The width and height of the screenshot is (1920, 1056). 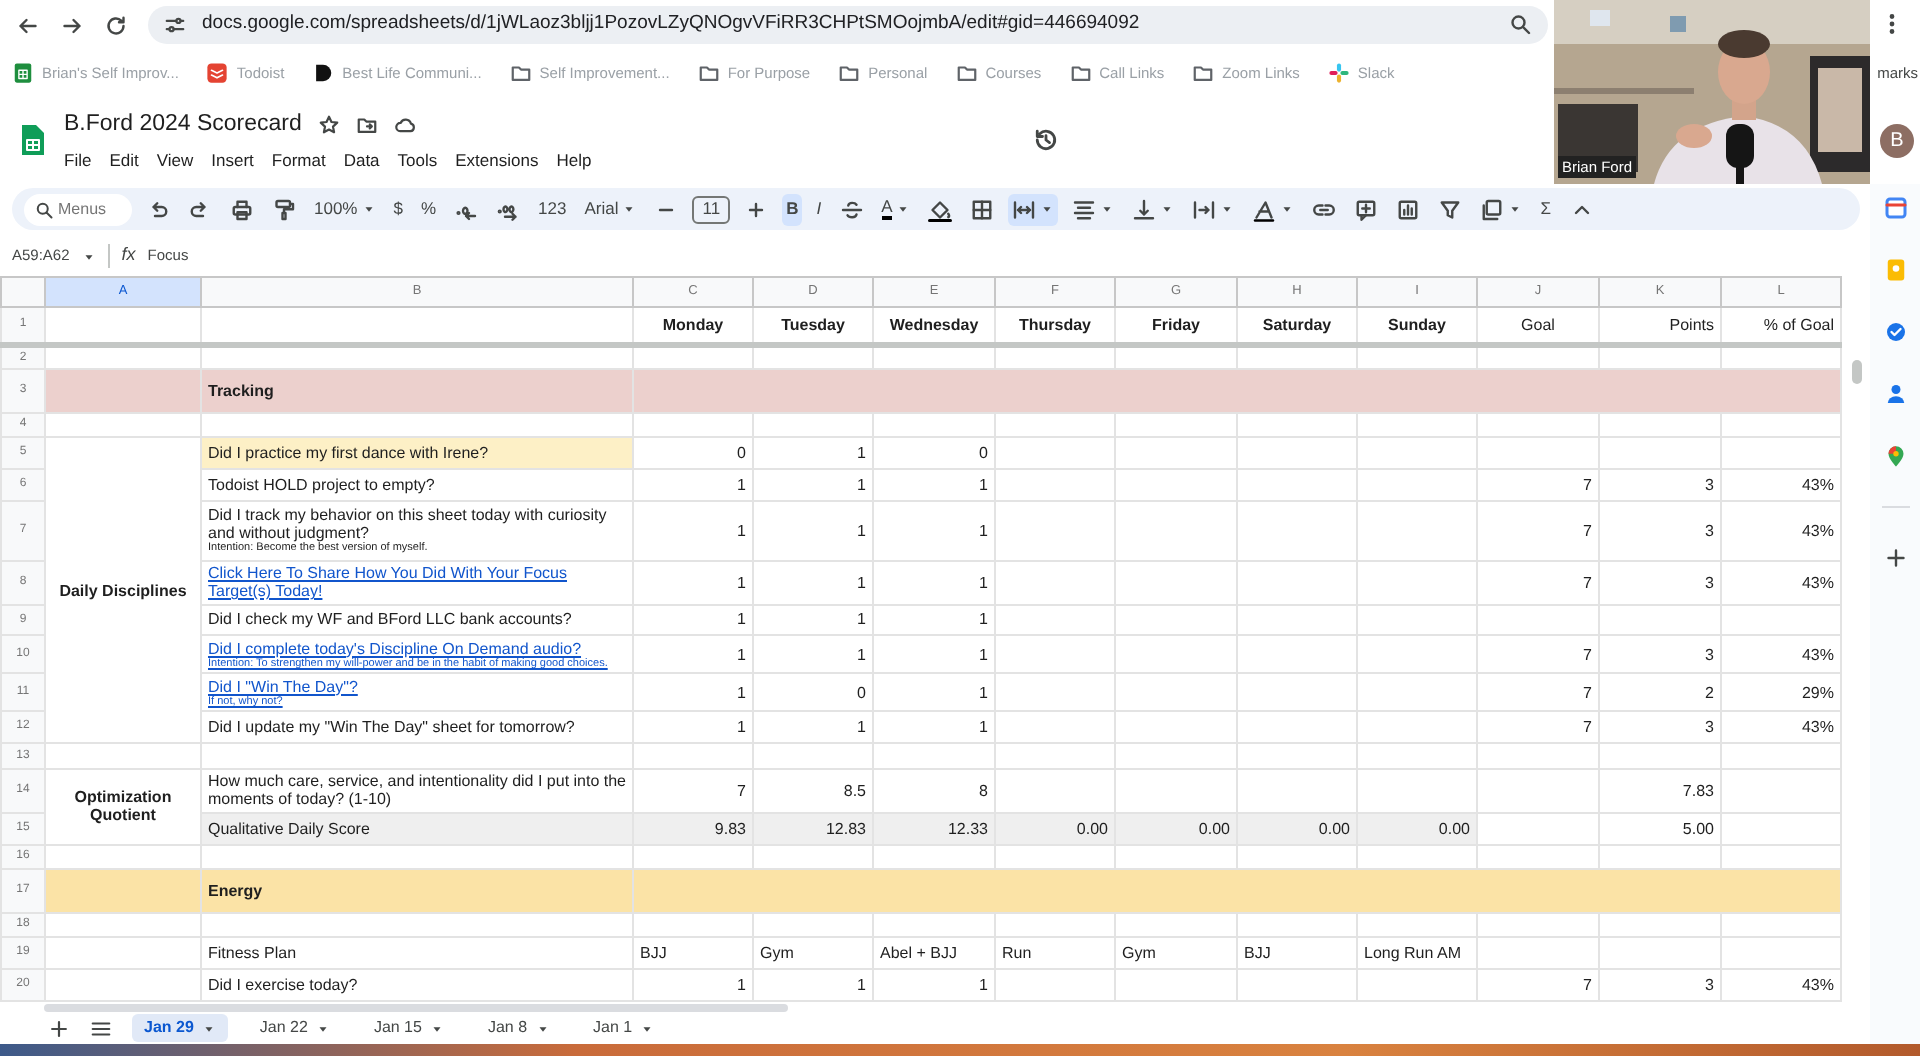 I want to click on text-color-button: A, so click(x=896, y=209).